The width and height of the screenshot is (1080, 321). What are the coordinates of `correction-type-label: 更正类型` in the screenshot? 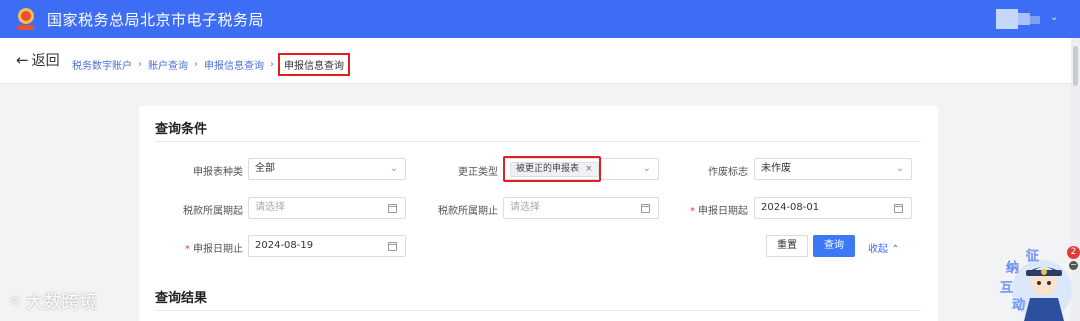 It's located at (478, 172).